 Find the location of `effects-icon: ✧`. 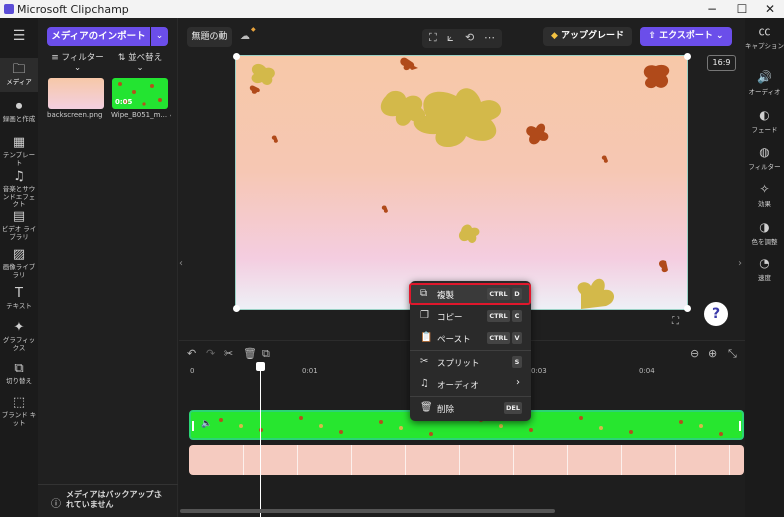

effects-icon: ✧ is located at coordinates (764, 189).